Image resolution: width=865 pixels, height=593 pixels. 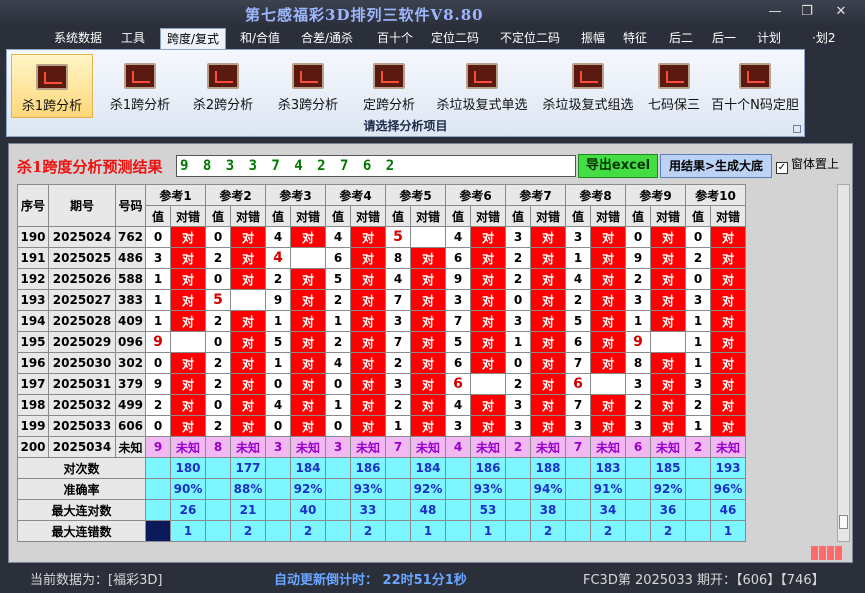 I want to click on ribbon-button-3: 杀3跨分析, so click(x=308, y=86).